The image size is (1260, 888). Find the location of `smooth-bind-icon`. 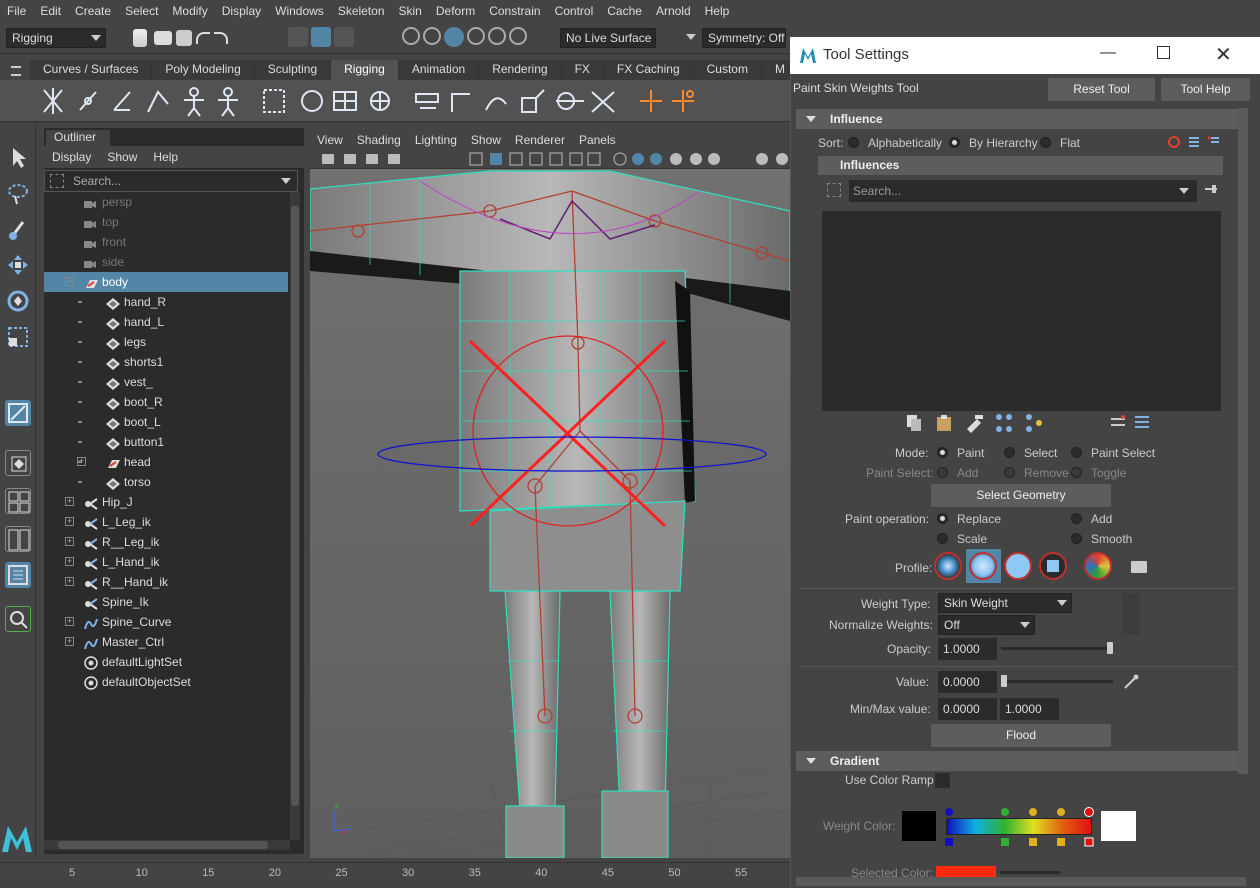

smooth-bind-icon is located at coordinates (312, 101).